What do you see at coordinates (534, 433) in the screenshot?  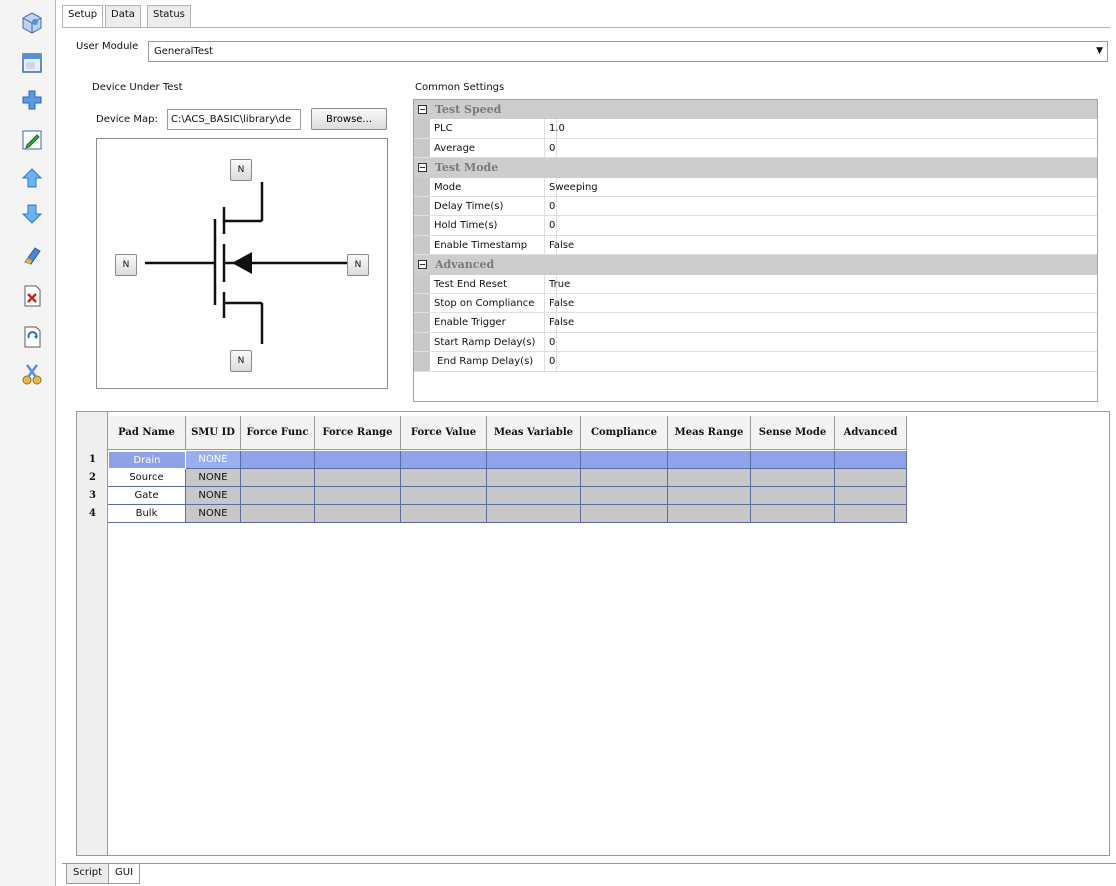 I see `column-header-meas-variable: Meas Variable` at bounding box center [534, 433].